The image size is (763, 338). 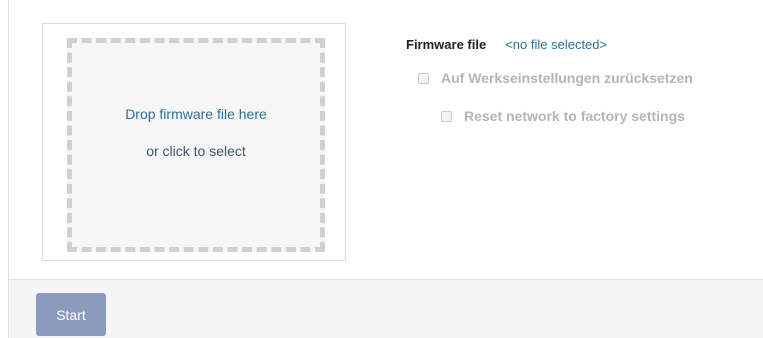 I want to click on network-reset-option: Reset network to factory settings, so click(x=563, y=116).